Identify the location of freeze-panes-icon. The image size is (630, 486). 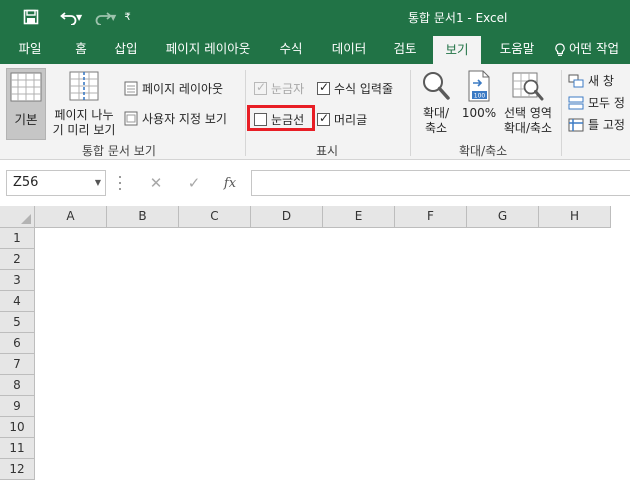
(576, 124).